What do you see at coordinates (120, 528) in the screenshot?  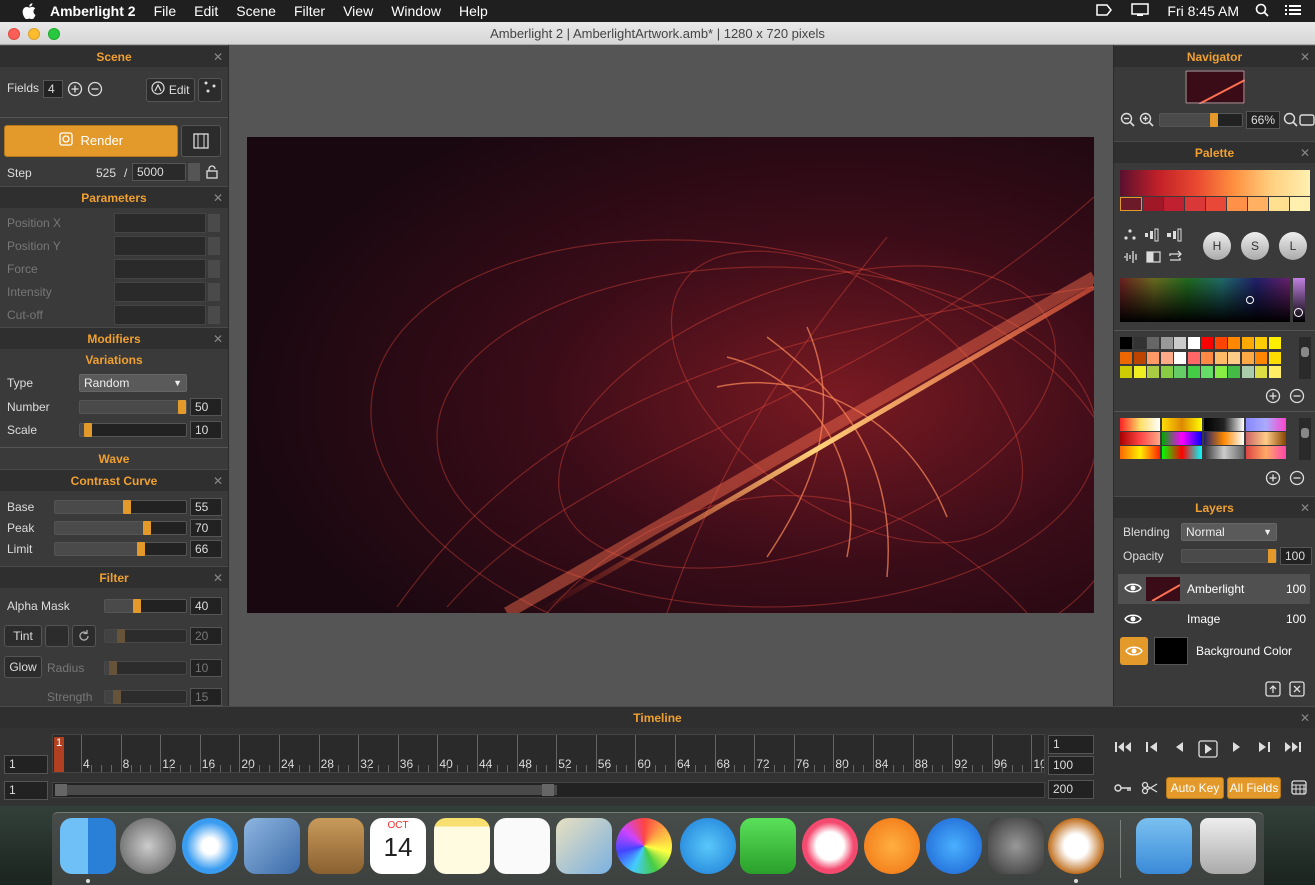 I see `peak-slider` at bounding box center [120, 528].